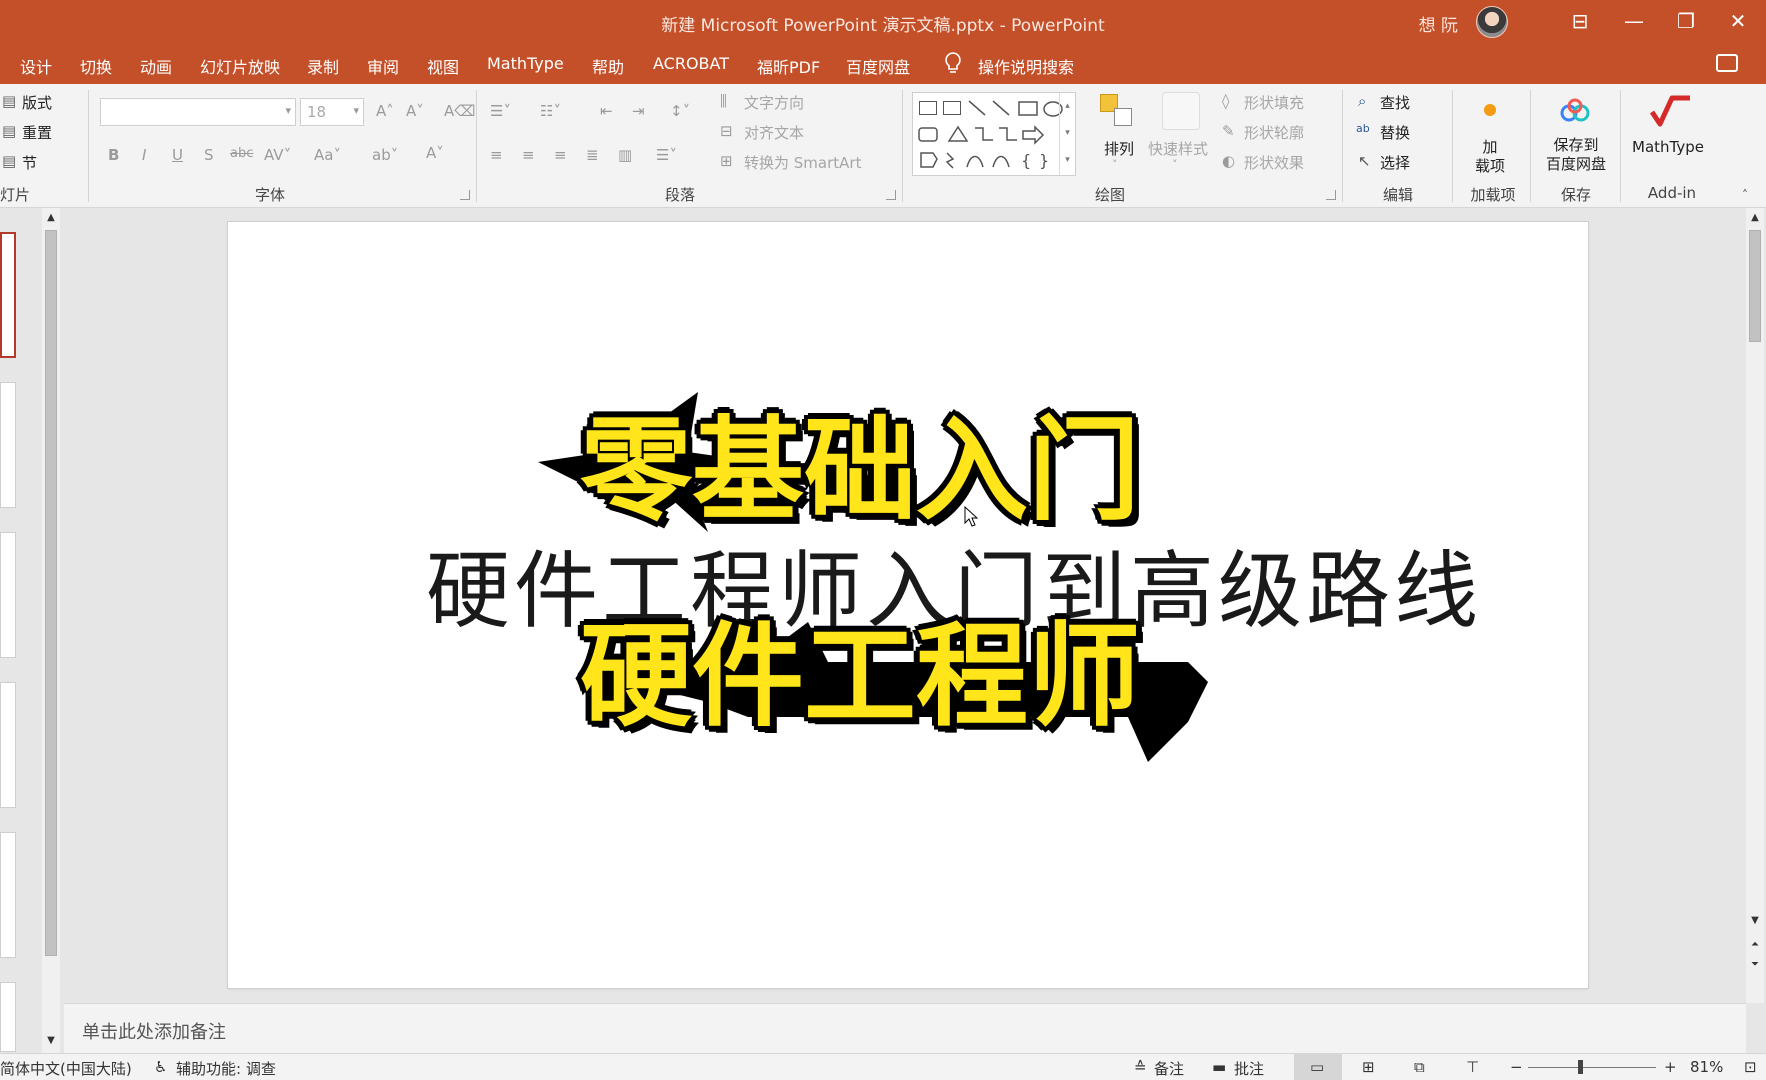  What do you see at coordinates (1274, 132) in the screenshot?
I see `shape-outline-button: 形状轮廓` at bounding box center [1274, 132].